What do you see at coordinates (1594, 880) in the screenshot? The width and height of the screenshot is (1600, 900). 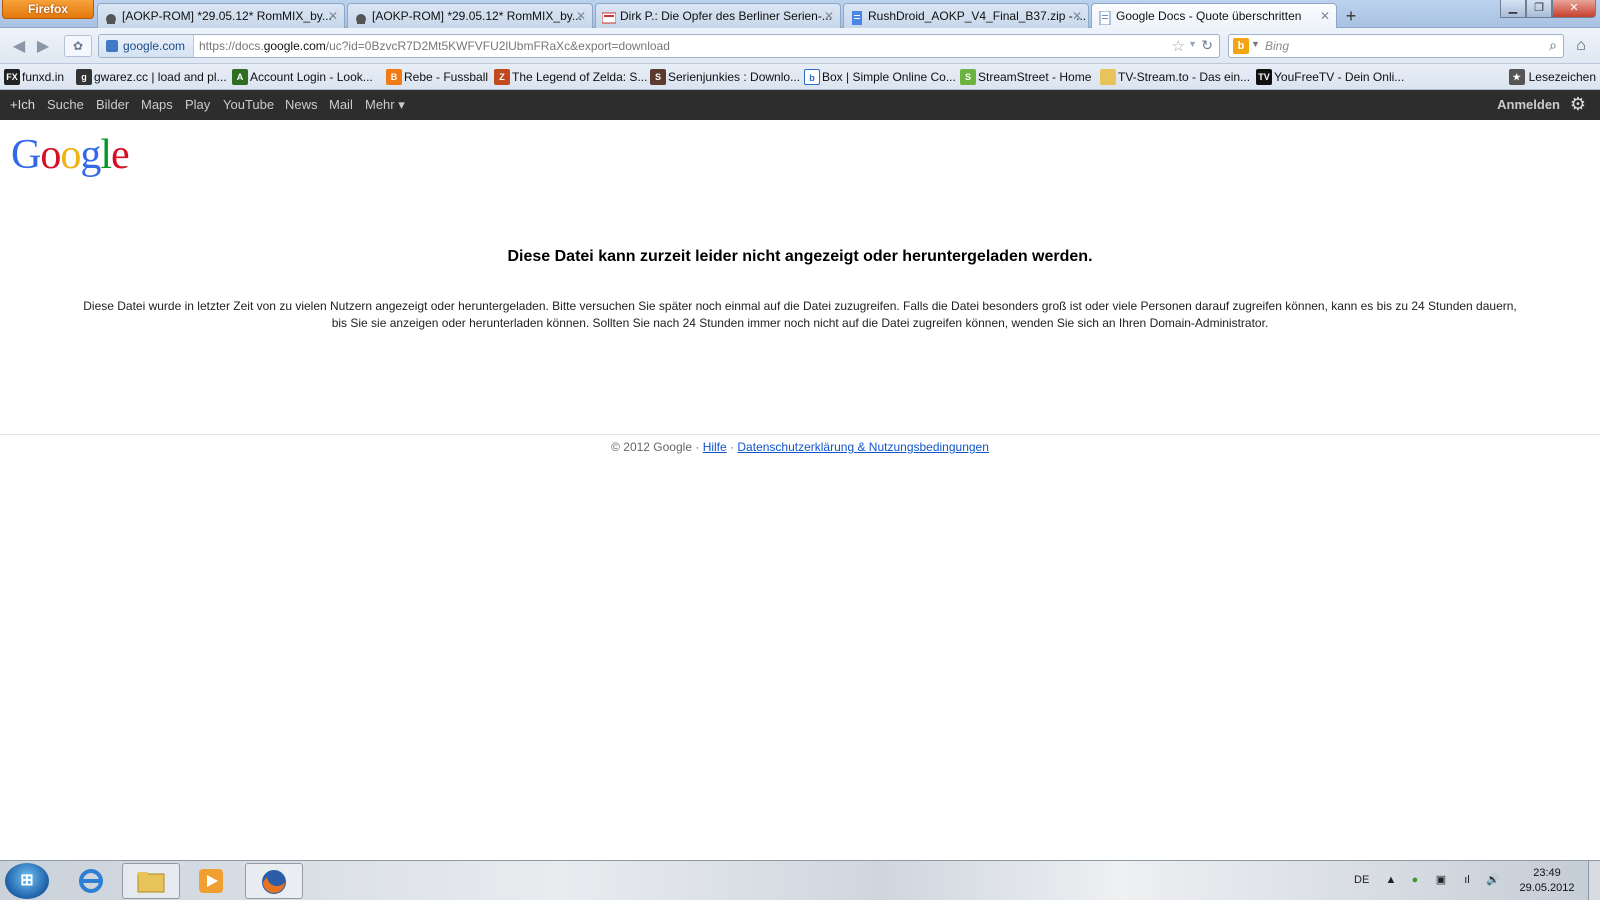 I see `show-desktop-button` at bounding box center [1594, 880].